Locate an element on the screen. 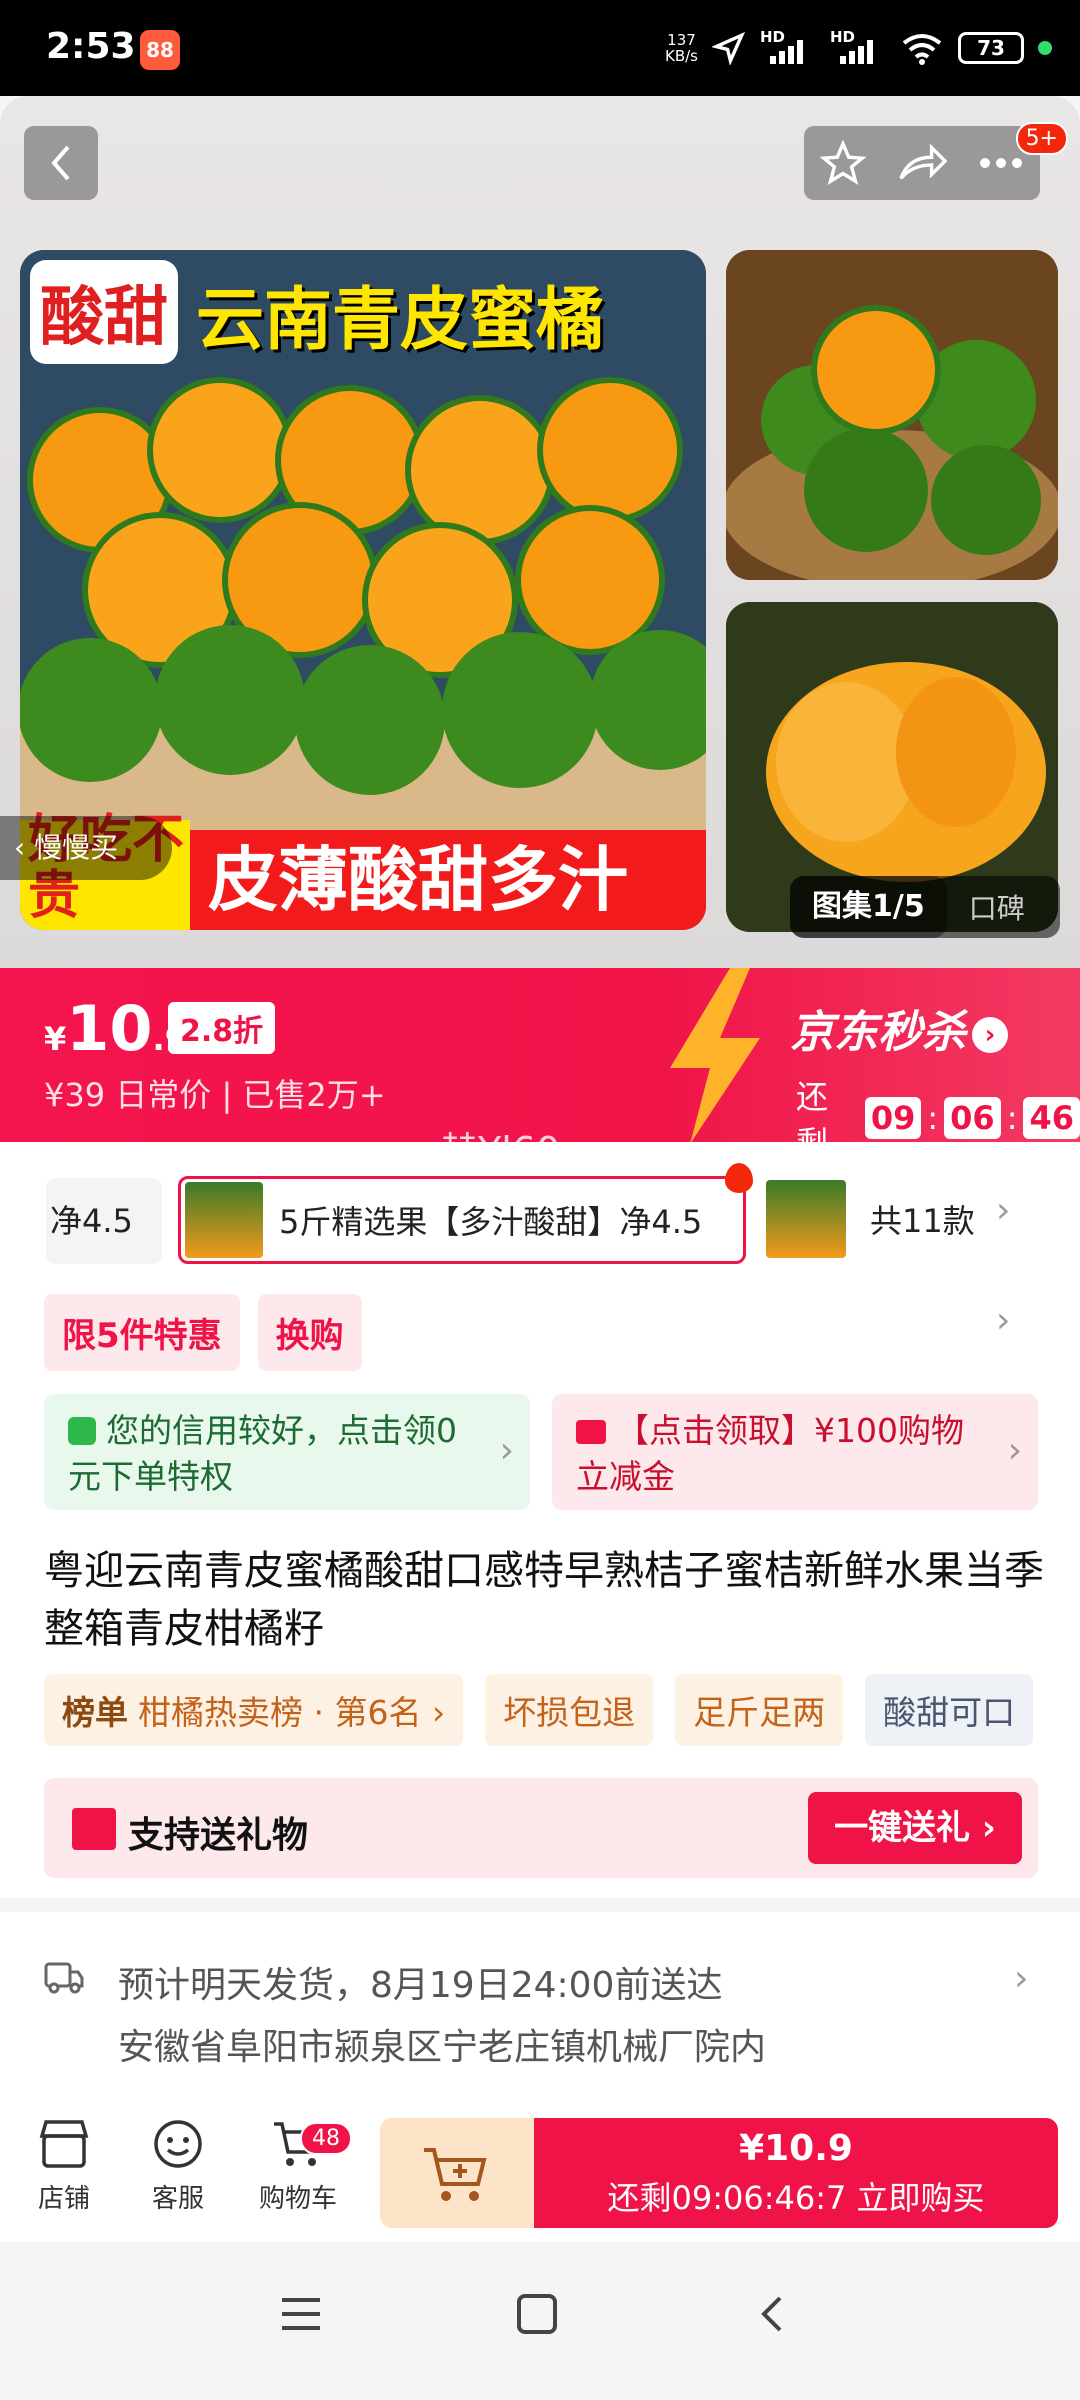  promo-exchange: 换购 is located at coordinates (309, 1332).